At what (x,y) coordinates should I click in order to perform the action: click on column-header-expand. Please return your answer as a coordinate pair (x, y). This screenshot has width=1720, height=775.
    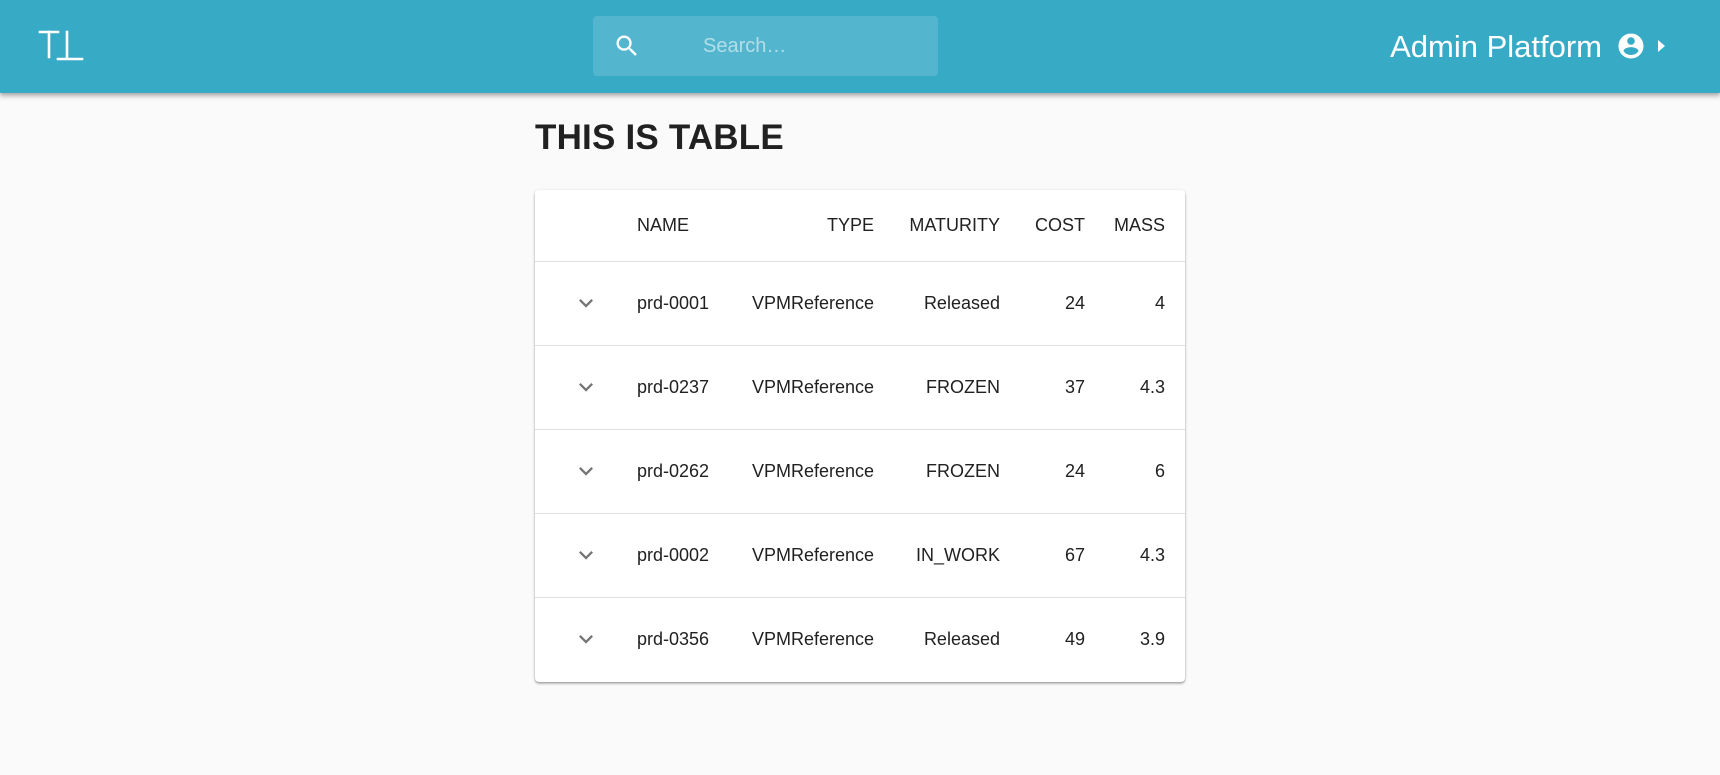
    Looking at the image, I should click on (586, 226).